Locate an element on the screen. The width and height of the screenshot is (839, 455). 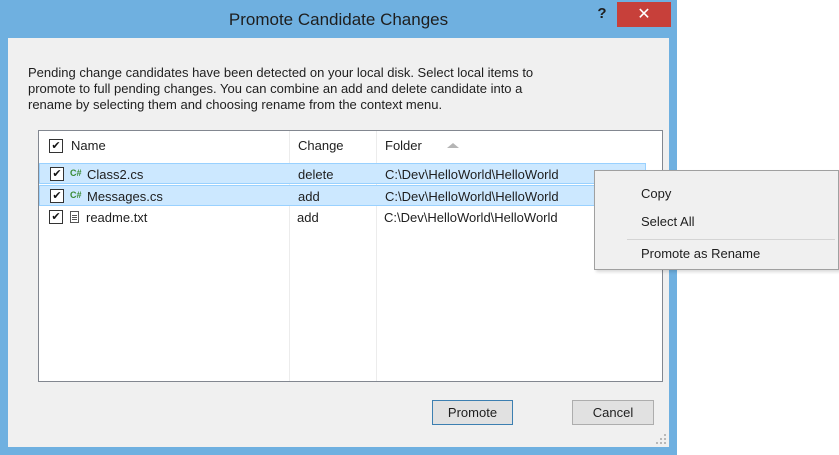
sort-ascending-icon is located at coordinates (453, 145).